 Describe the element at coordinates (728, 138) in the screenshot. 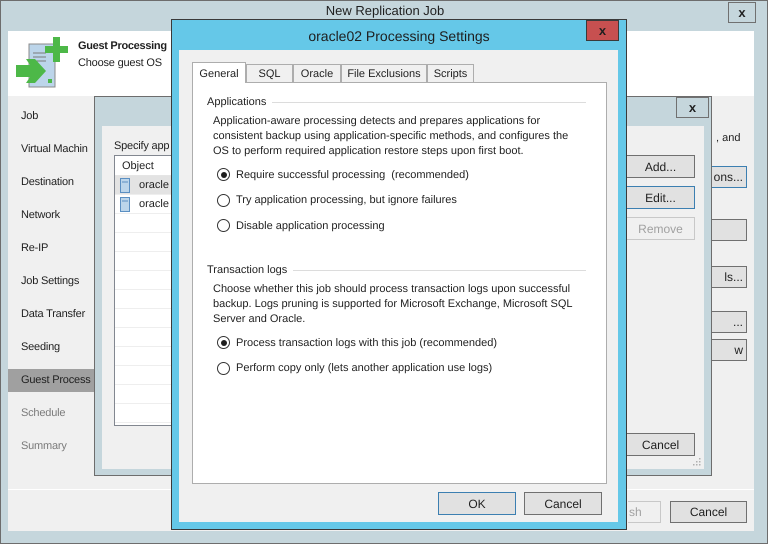

I see `description-text: , and` at that location.